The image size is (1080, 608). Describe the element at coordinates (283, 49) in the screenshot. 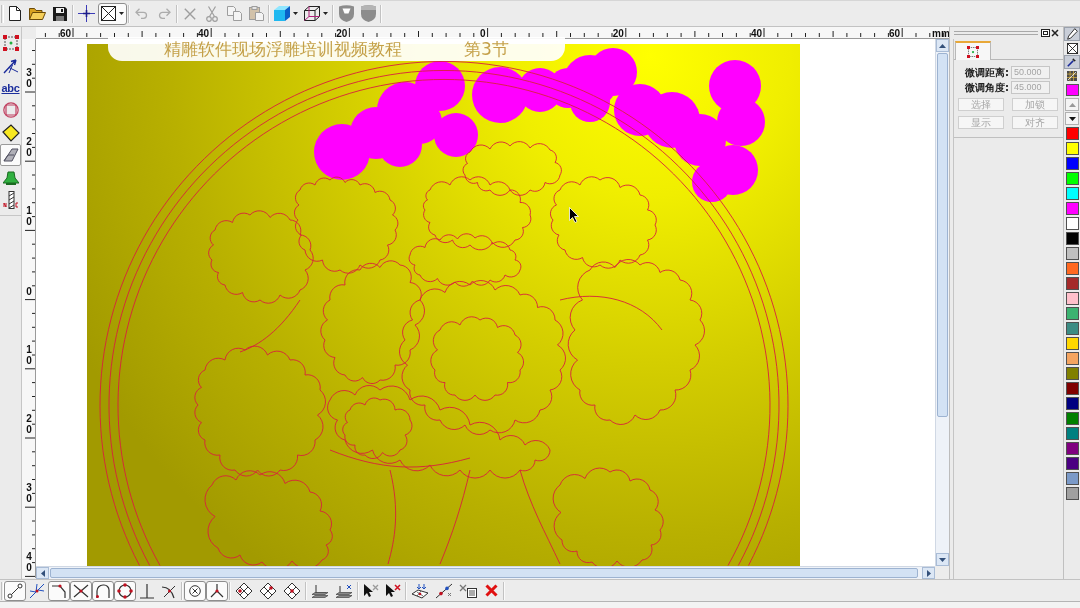

I see `video-title: 精雕软件现场浮雕培训视频教程` at that location.